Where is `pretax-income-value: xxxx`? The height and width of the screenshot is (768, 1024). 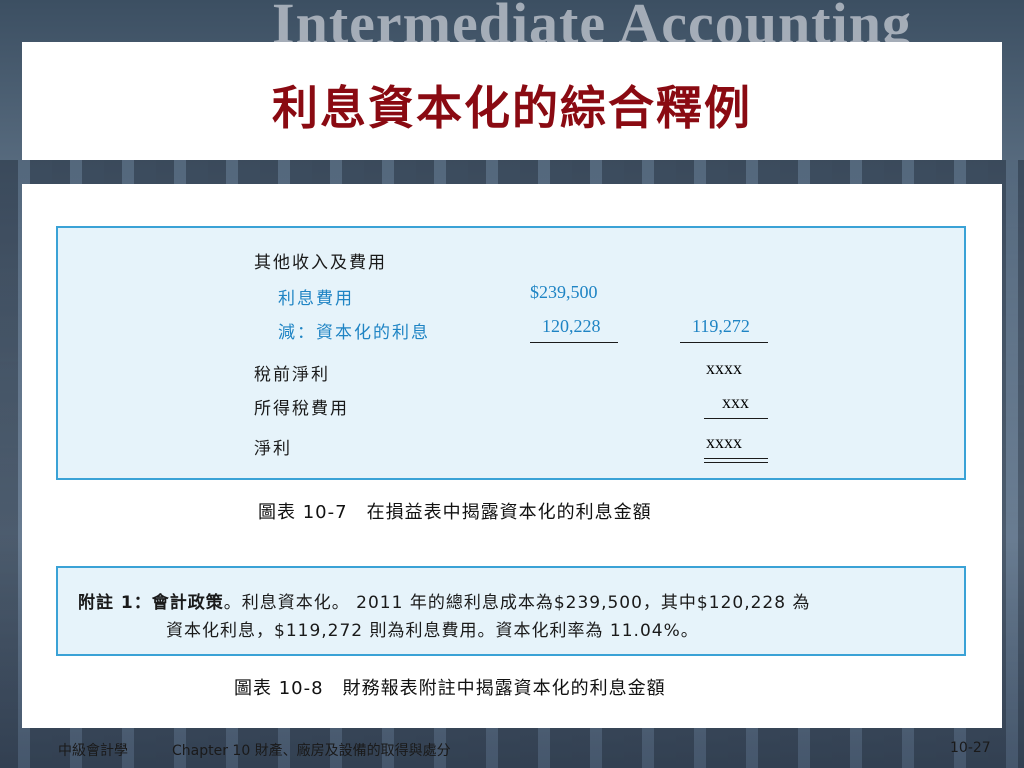
pretax-income-value: xxxx is located at coordinates (724, 368).